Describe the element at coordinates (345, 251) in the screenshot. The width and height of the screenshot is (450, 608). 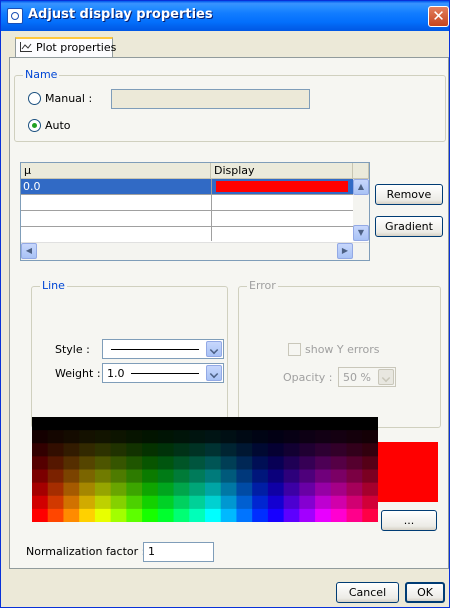
I see `scroll-right-icon: ▶` at that location.